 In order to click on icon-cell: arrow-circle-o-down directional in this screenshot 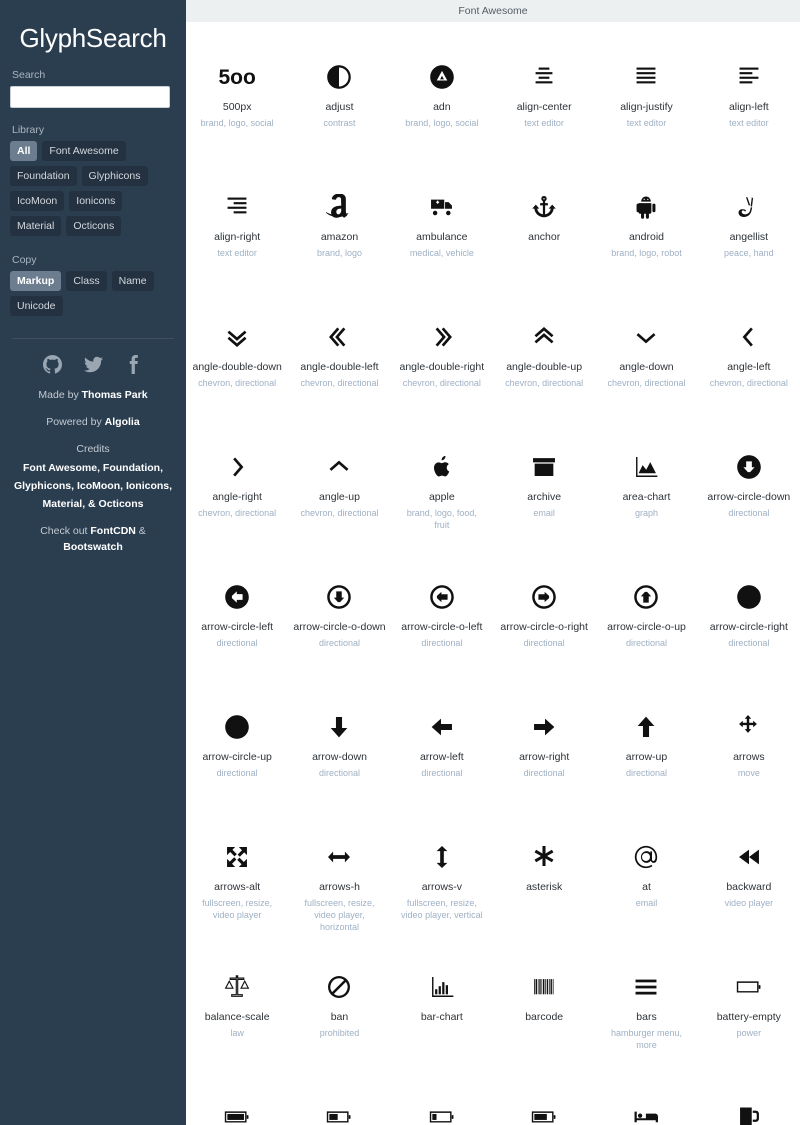, I will do `click(339, 607)`.